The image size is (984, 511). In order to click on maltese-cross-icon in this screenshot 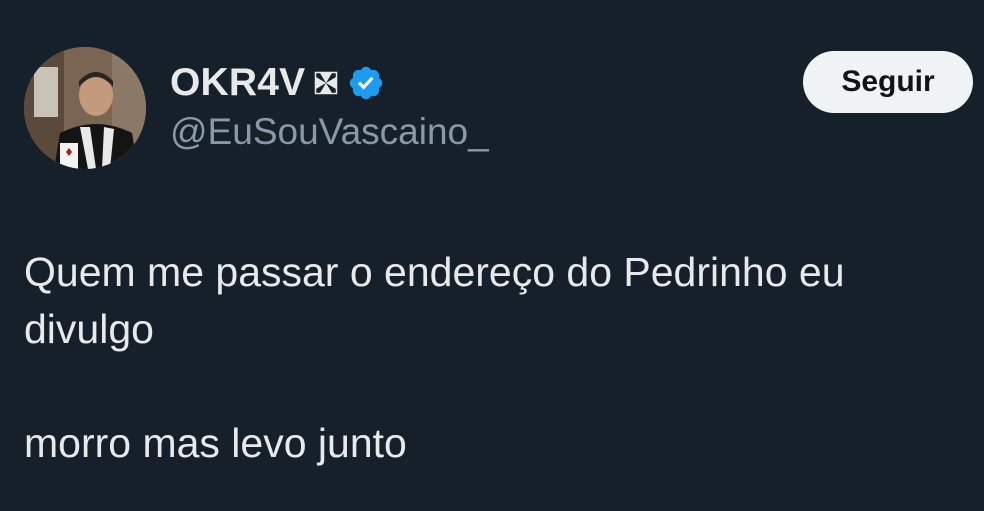, I will do `click(326, 83)`.